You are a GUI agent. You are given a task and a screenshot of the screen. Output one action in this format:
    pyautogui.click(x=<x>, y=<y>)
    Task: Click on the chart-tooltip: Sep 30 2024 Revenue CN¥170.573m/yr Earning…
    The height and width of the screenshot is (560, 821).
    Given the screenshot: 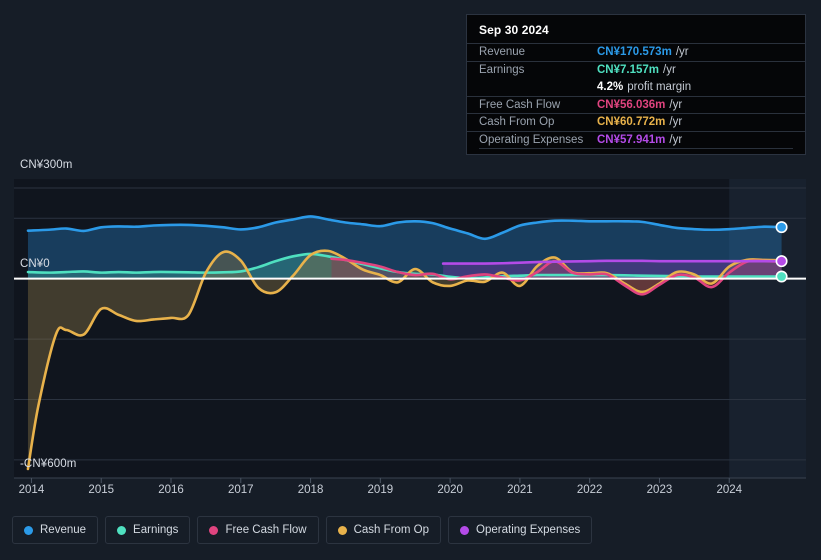 What is the action you would take?
    pyautogui.click(x=636, y=84)
    